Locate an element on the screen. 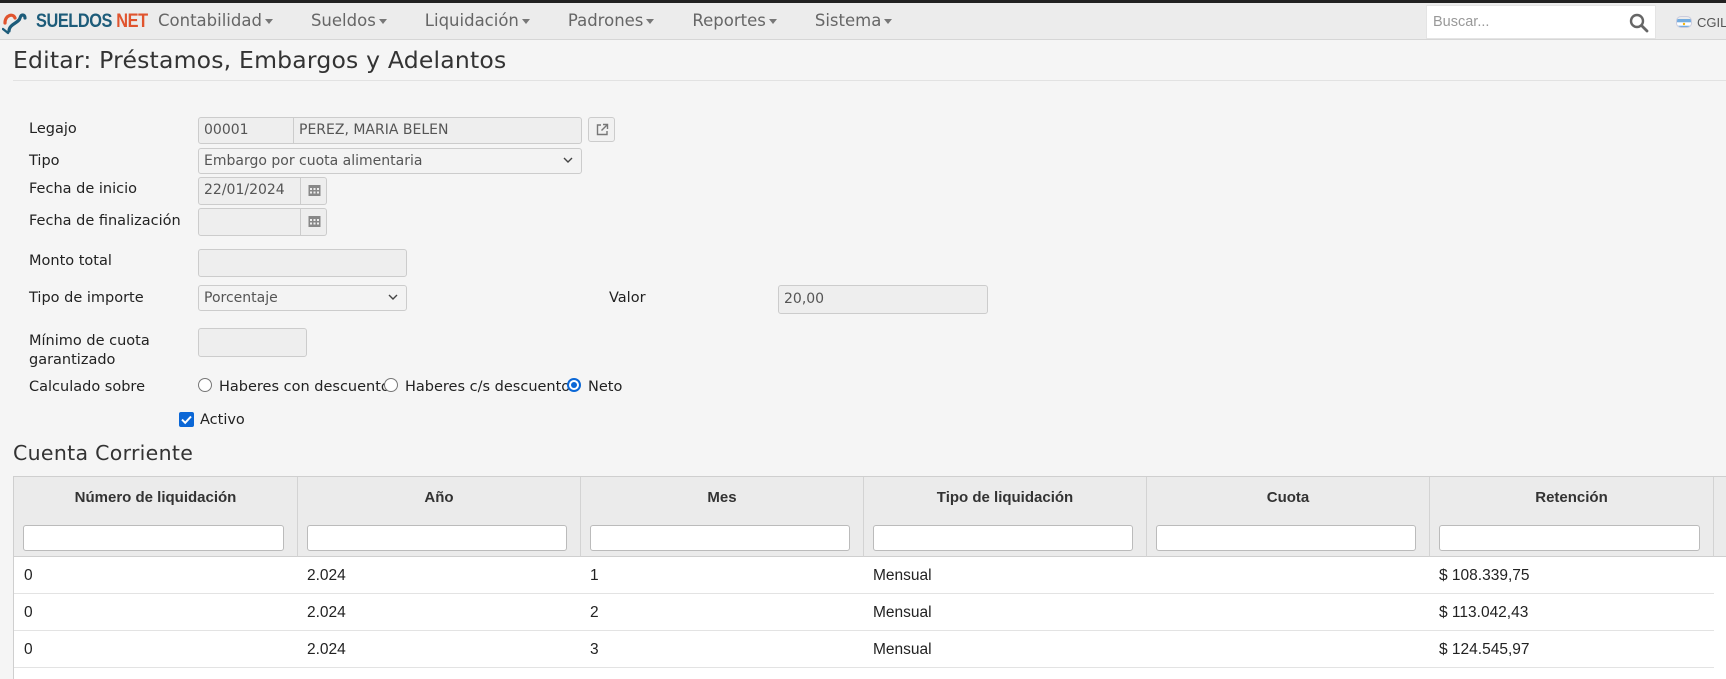  external-link-icon is located at coordinates (602, 129).